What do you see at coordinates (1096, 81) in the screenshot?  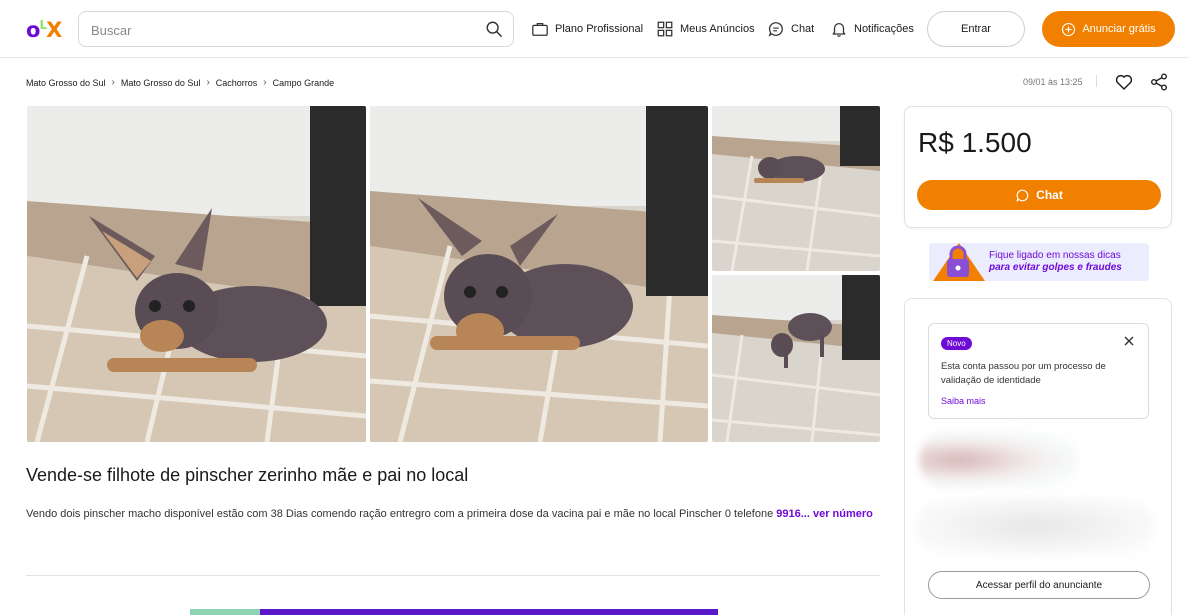 I see `divider` at bounding box center [1096, 81].